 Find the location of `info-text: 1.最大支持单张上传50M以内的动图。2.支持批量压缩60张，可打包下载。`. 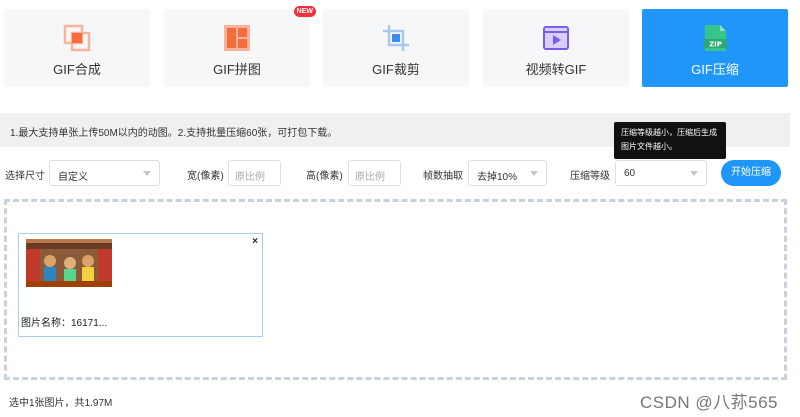

info-text: 1.最大支持单张上传50M以内的动图。2.支持批量压缩60张，可打包下载。 is located at coordinates (174, 133).